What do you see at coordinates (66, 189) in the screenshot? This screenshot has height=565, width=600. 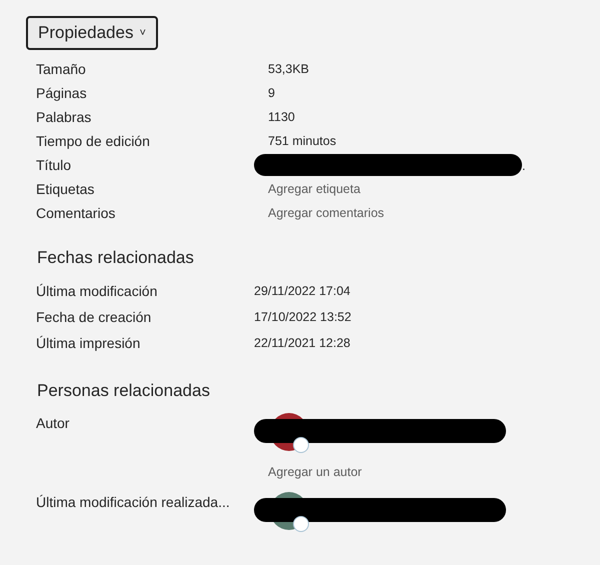 I see `property-label: Etiquetas` at bounding box center [66, 189].